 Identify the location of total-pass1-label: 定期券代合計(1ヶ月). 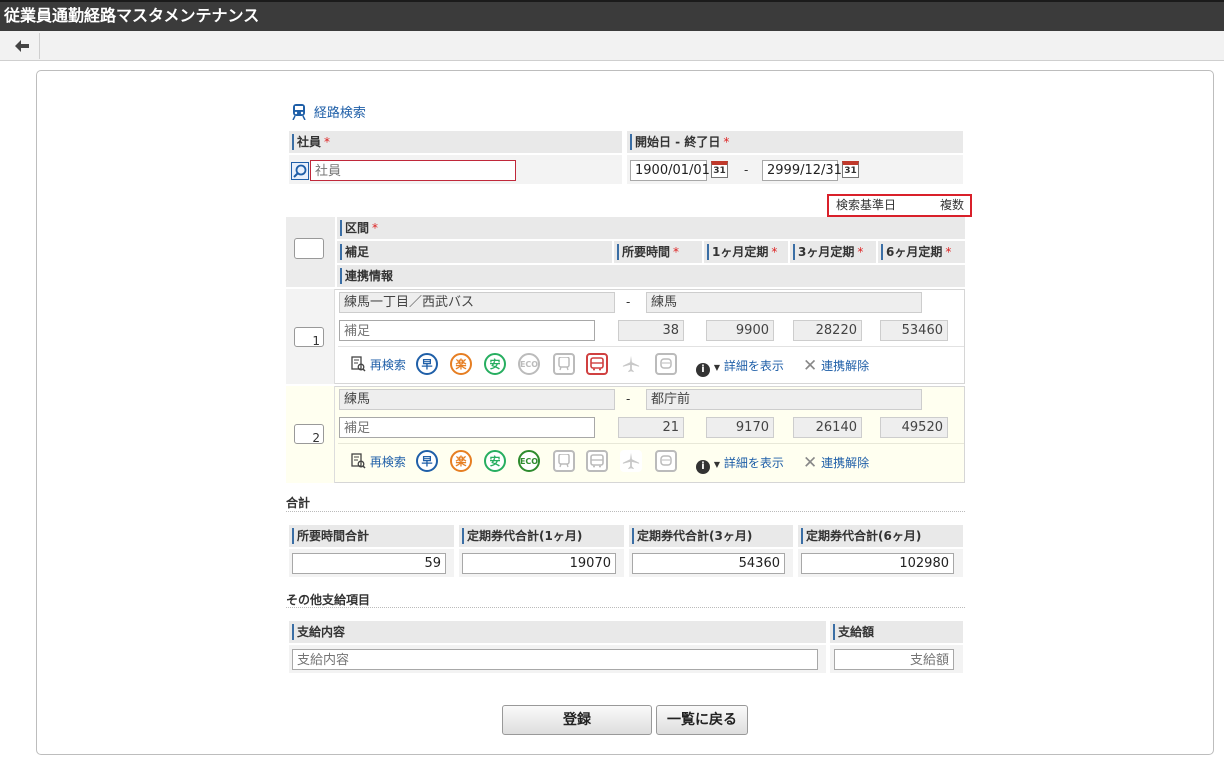
(525, 536).